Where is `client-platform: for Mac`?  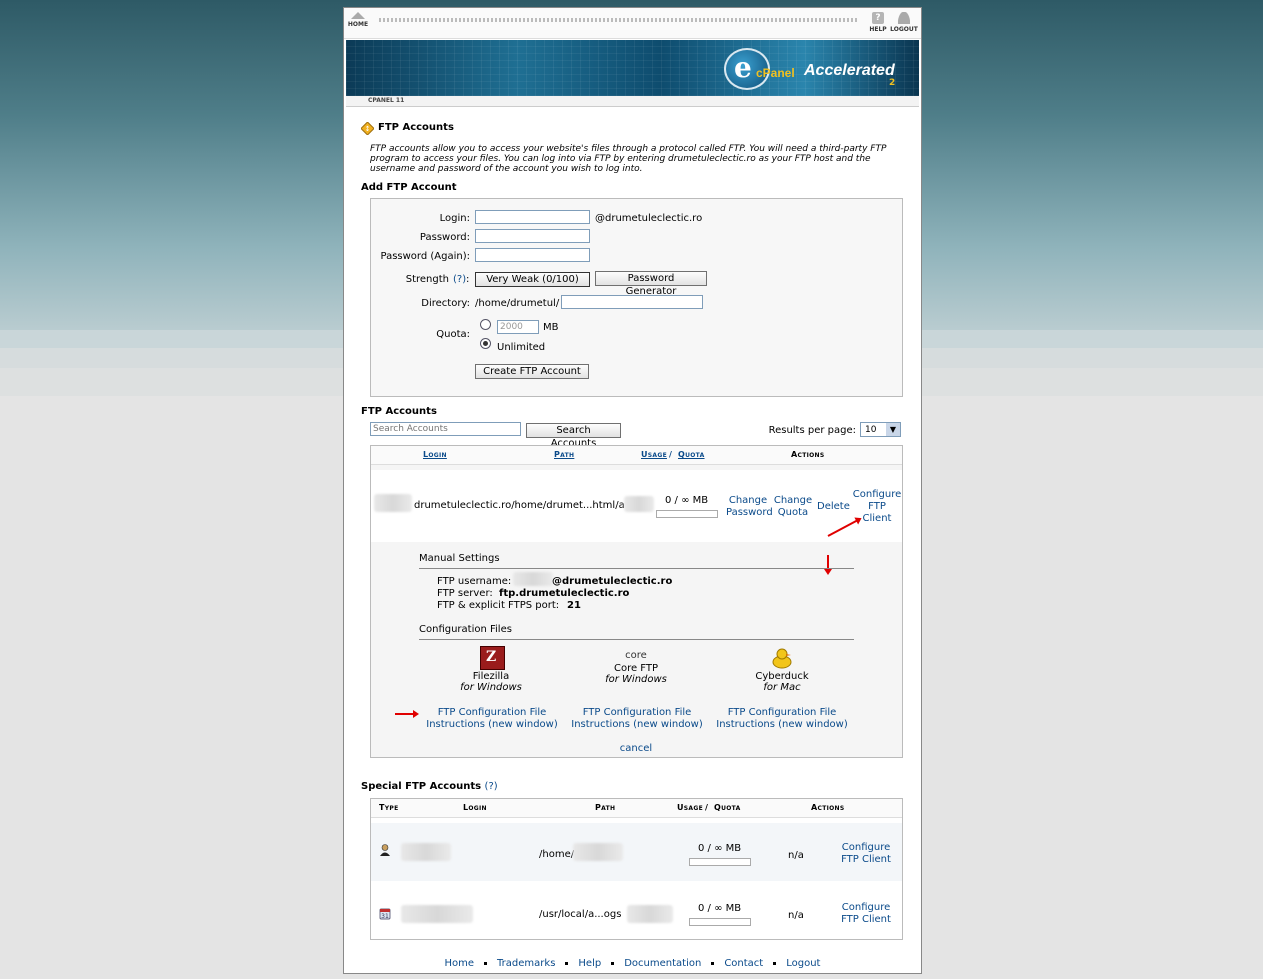
client-platform: for Mac is located at coordinates (782, 687).